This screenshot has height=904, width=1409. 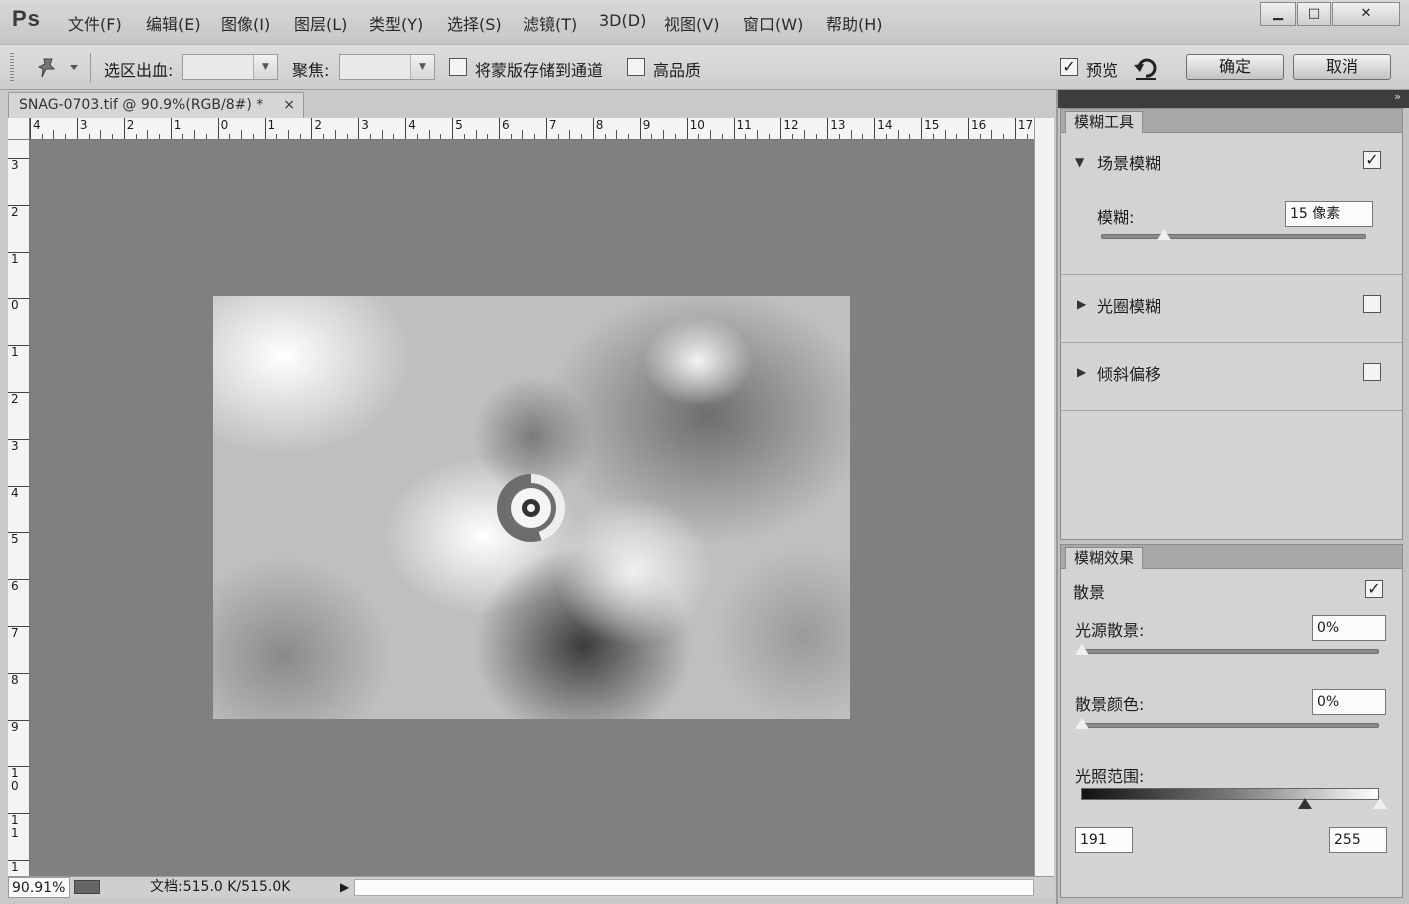 I want to click on bokeh-checkbox: ✓, so click(x=1374, y=589).